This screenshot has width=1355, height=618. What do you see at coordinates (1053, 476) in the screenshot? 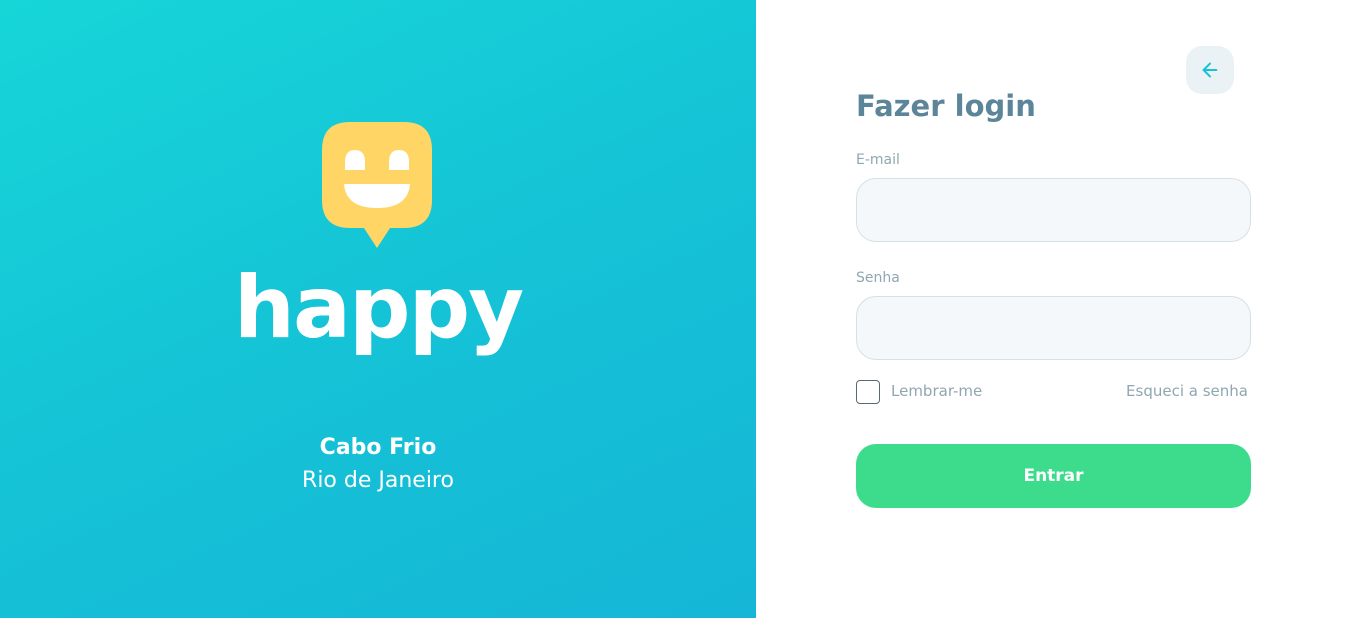
I see `login-button: Entrar` at bounding box center [1053, 476].